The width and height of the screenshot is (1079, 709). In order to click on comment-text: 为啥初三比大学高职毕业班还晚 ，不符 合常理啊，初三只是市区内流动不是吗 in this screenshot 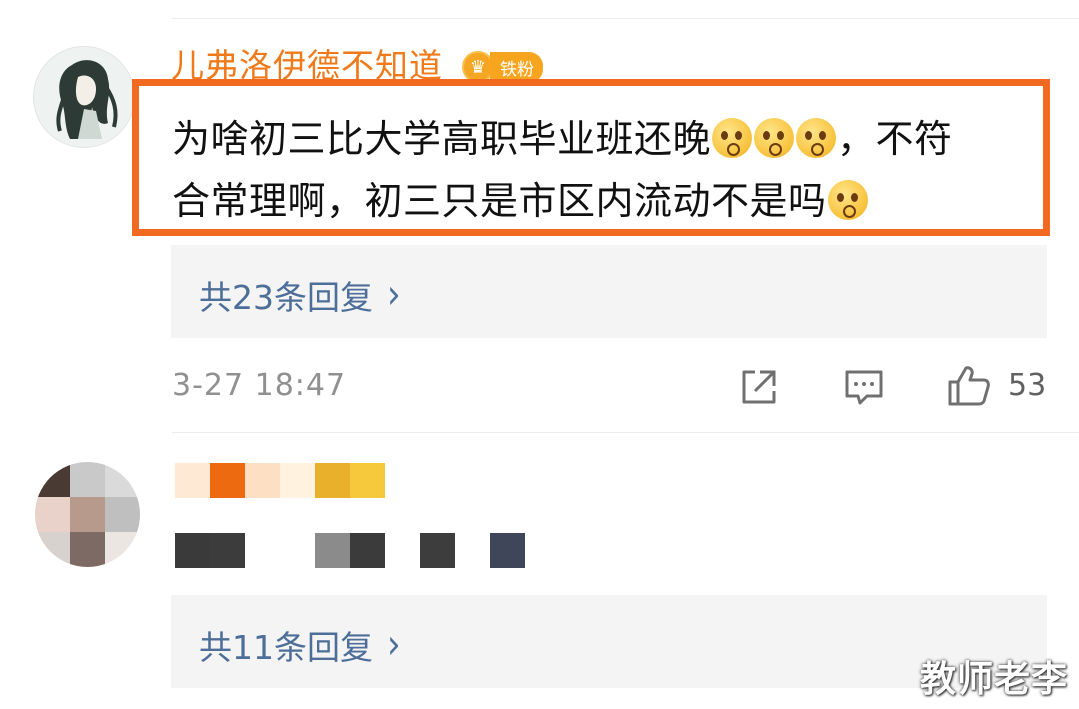, I will do `click(602, 170)`.